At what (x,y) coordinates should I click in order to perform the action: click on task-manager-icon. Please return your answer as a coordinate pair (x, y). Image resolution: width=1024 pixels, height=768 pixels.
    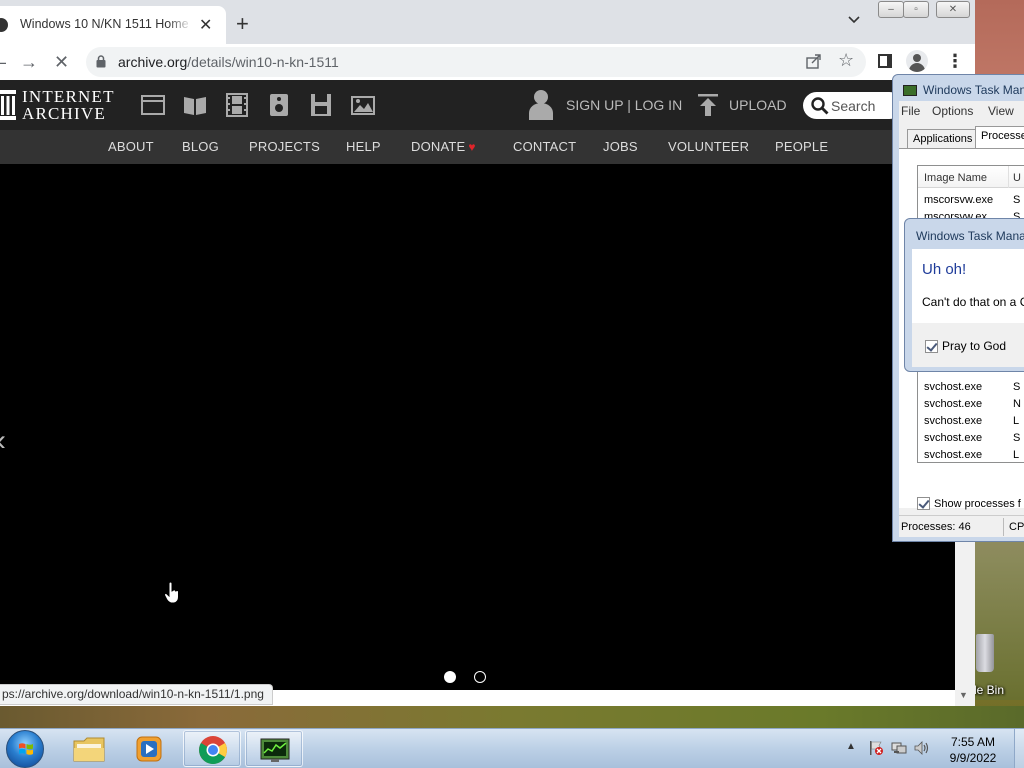
    Looking at the image, I should click on (275, 750).